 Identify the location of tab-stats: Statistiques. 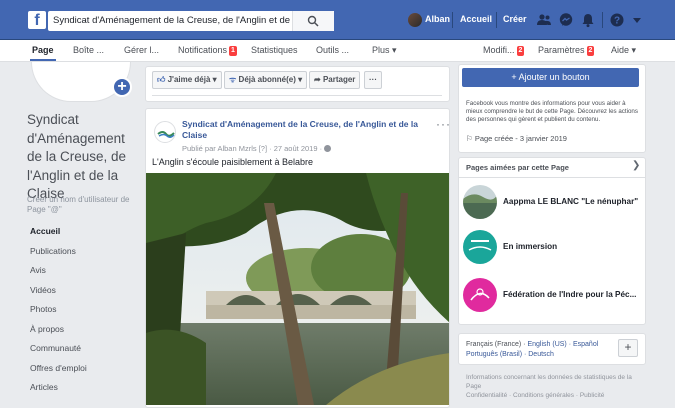
(274, 50).